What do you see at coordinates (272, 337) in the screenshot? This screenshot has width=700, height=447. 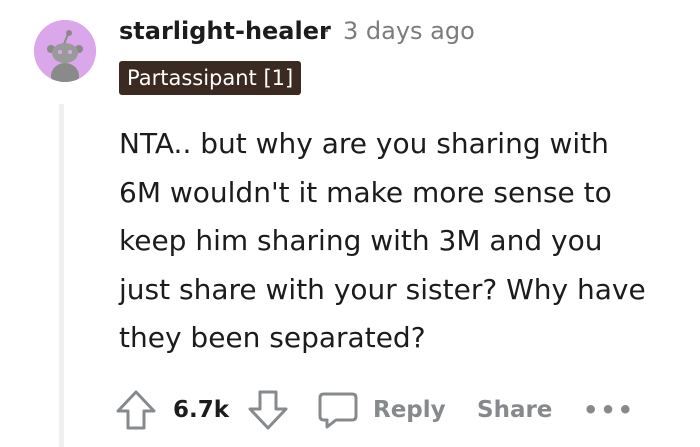 I see `comment-line: they been separated?` at bounding box center [272, 337].